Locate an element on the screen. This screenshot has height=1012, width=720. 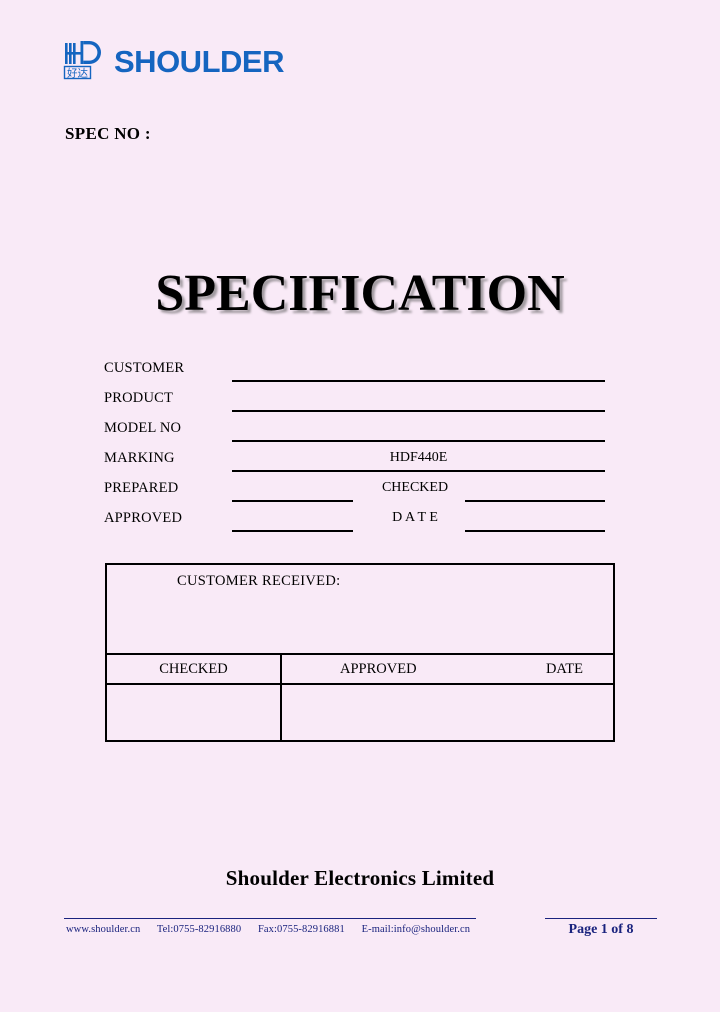
logo-wordmark: SHOULDER is located at coordinates (199, 61).